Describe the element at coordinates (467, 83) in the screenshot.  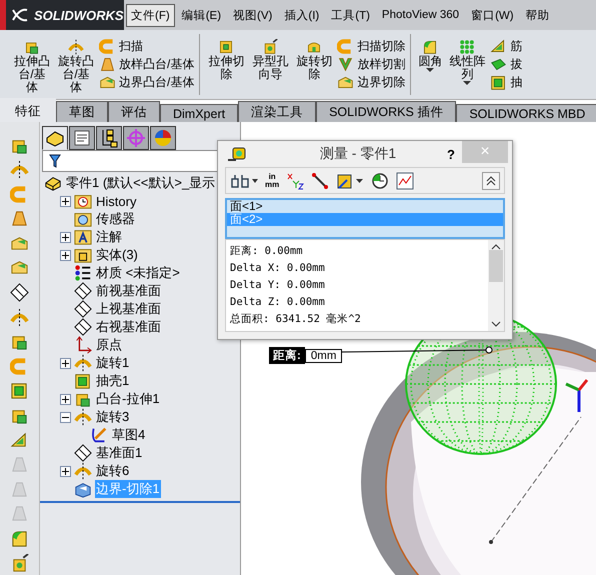
I see `caret-icon` at that location.